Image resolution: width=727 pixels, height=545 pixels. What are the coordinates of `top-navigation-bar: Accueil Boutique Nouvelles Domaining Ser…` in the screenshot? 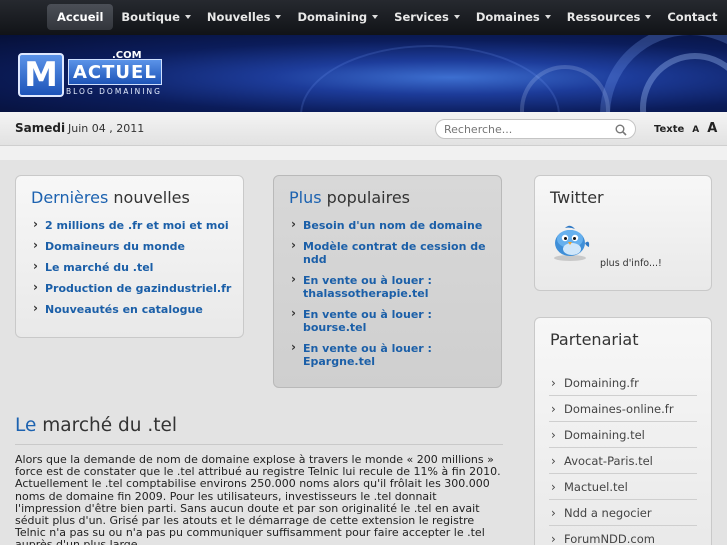 It's located at (363, 17).